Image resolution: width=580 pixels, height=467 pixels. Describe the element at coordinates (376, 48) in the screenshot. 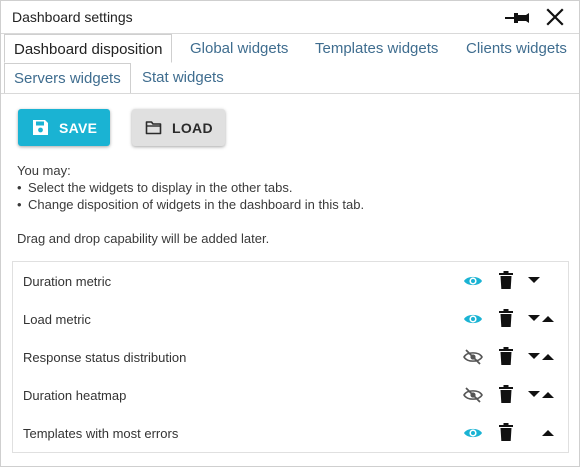

I see `tab-templates-widgets: Templates widgets` at that location.